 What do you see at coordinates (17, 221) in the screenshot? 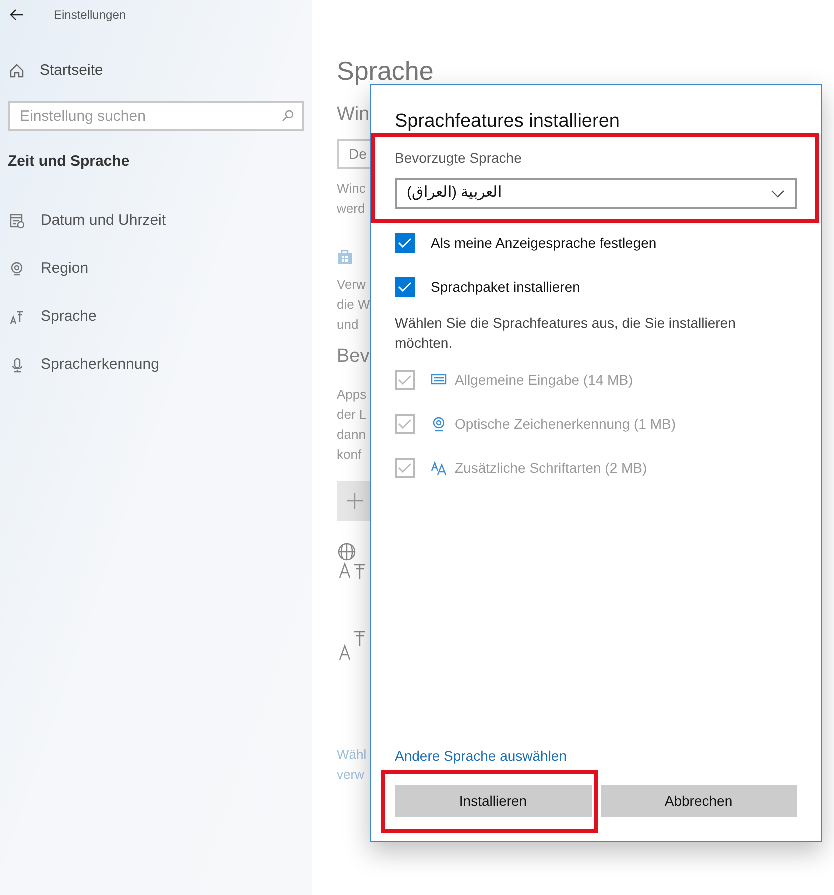
I see `calendar-icon` at bounding box center [17, 221].